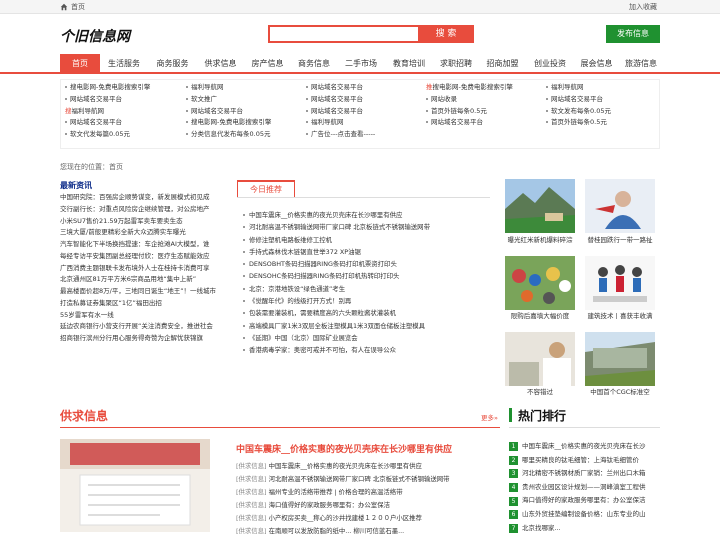 Image resolution: width=720 pixels, height=540 pixels. I want to click on hot-item: 5 海口值得好的家政服务哪里有：办公室保洁, so click(584, 501).